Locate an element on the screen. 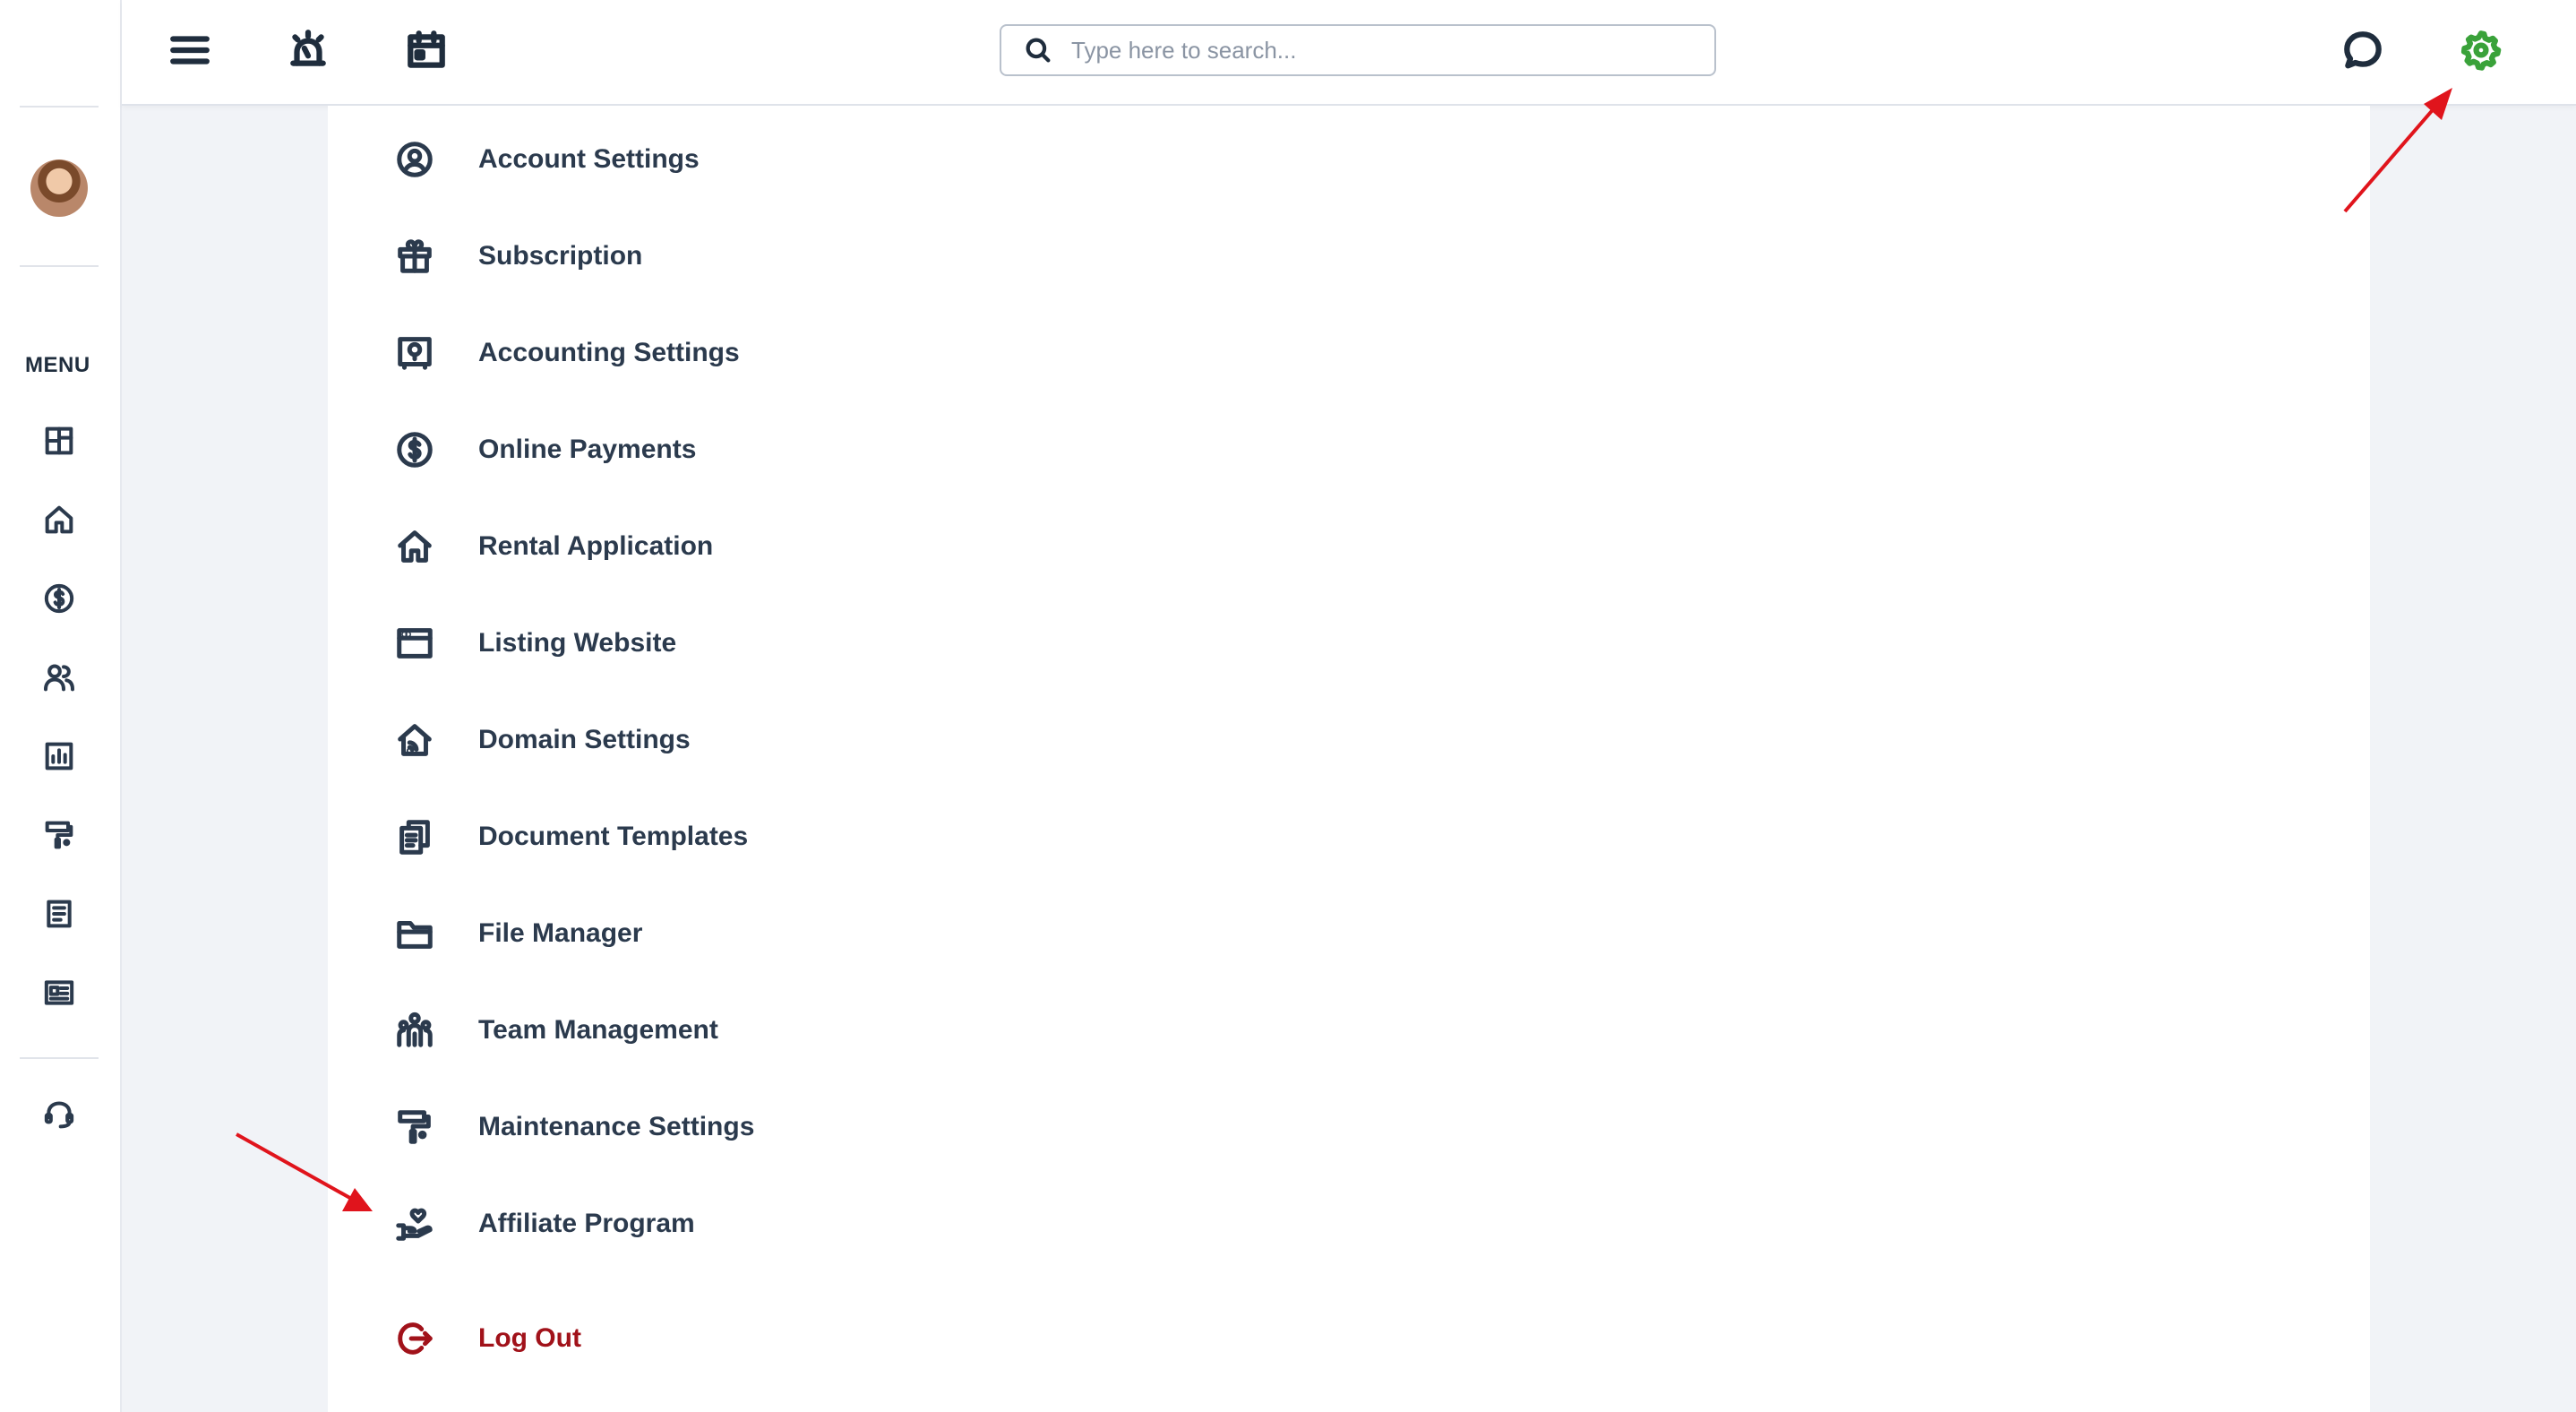  menu-item-label: Team Management is located at coordinates (598, 1030).